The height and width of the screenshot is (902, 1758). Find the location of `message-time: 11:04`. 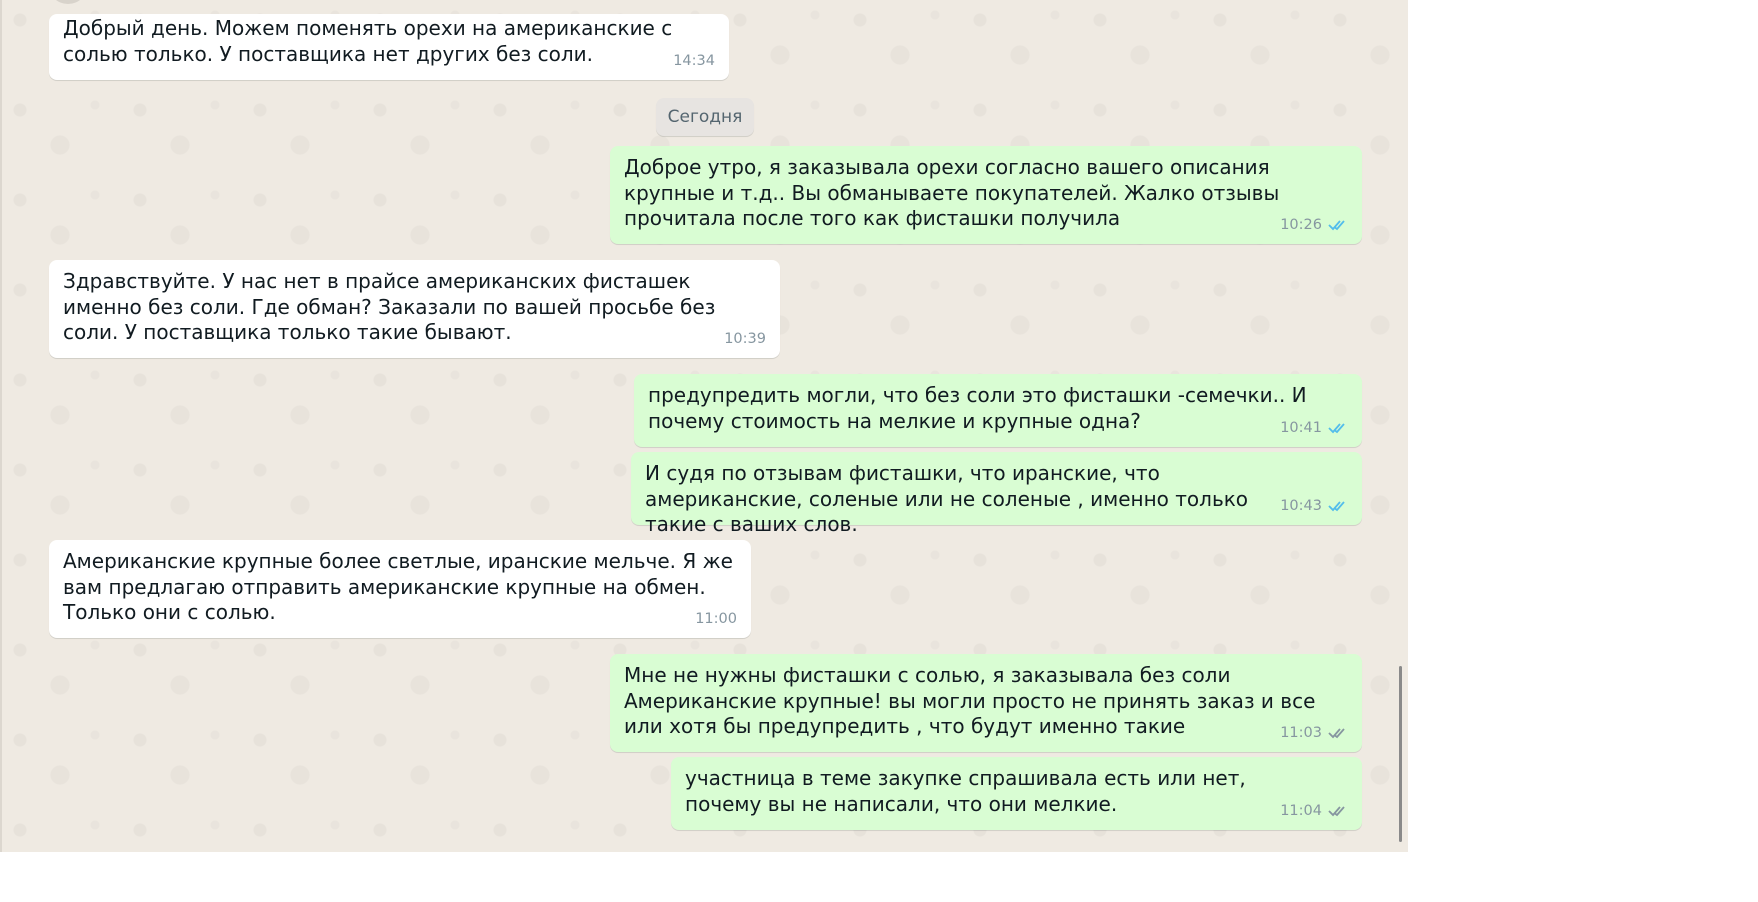

message-time: 11:04 is located at coordinates (1301, 810).